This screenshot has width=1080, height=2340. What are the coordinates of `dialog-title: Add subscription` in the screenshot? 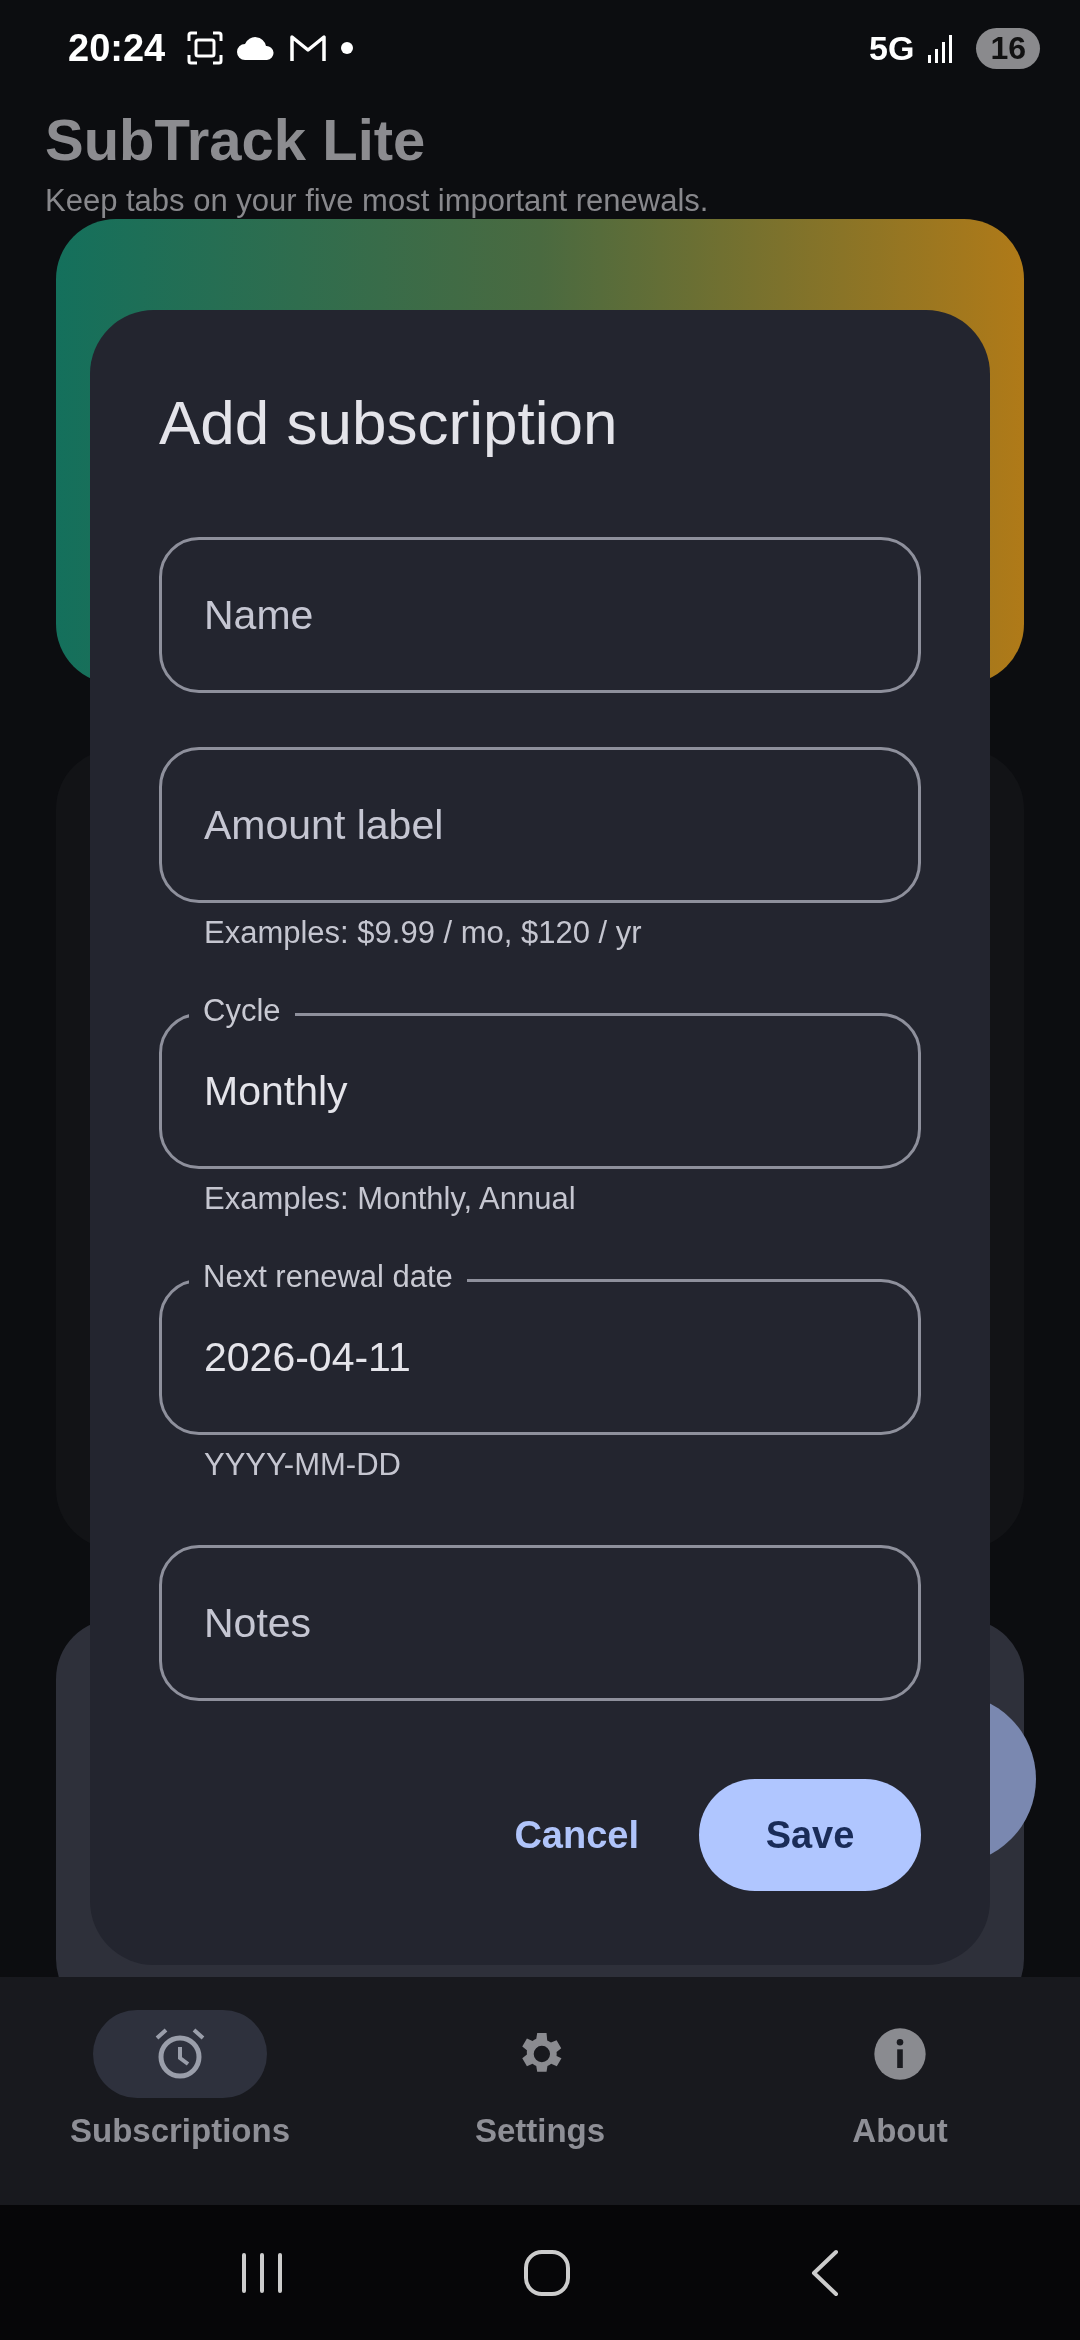 It's located at (389, 422).